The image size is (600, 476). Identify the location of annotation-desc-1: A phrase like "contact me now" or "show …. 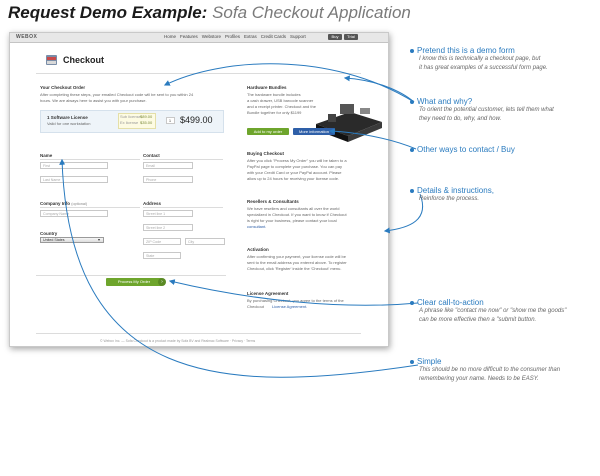
(493, 311).